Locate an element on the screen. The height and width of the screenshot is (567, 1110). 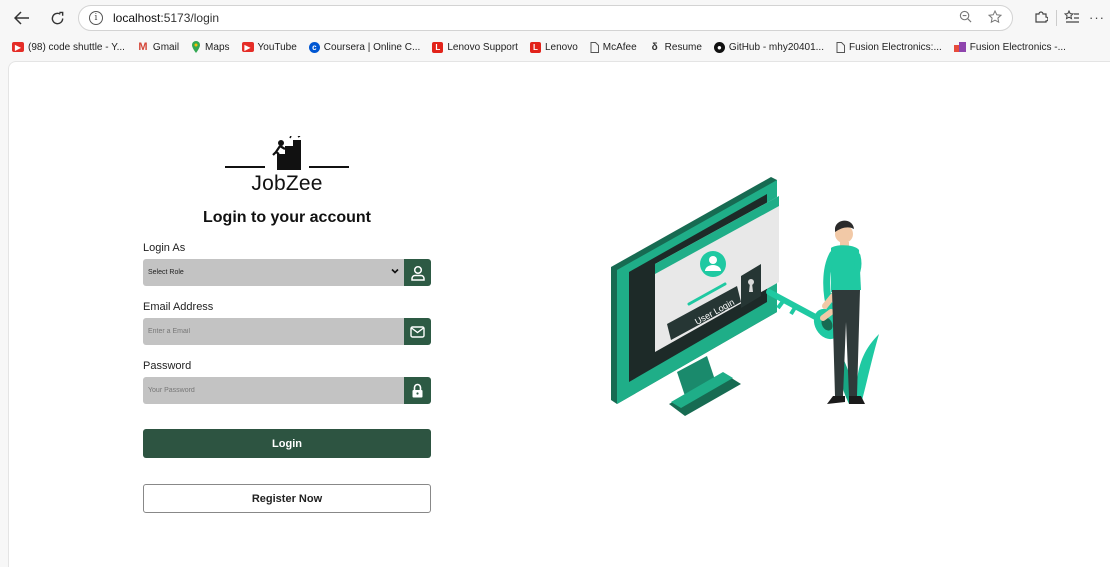
role-select-value: Select Role is located at coordinates (166, 272).